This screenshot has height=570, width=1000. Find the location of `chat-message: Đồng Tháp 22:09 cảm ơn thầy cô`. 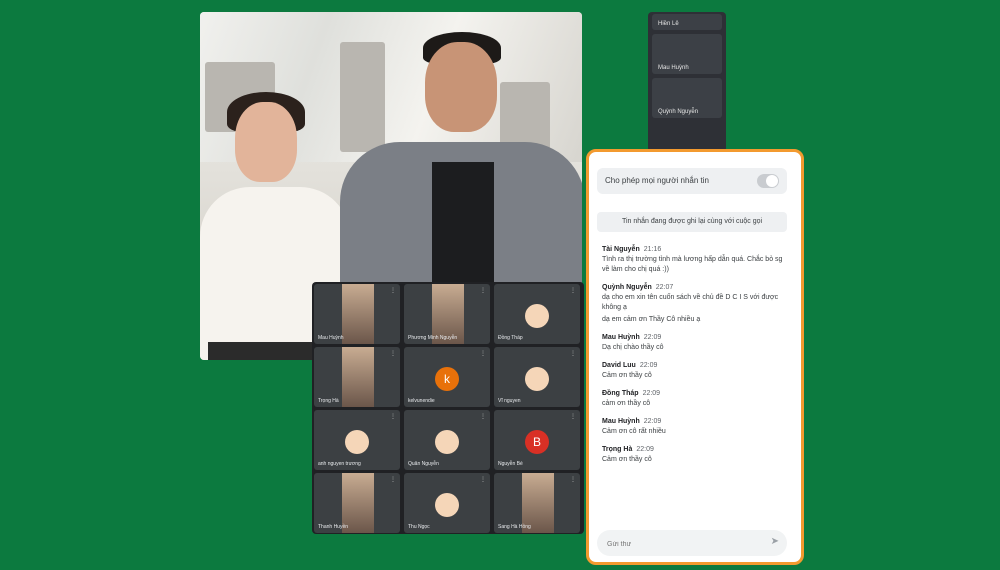

chat-message: Đồng Tháp 22:09 cảm ơn thầy cô is located at coordinates (694, 399).